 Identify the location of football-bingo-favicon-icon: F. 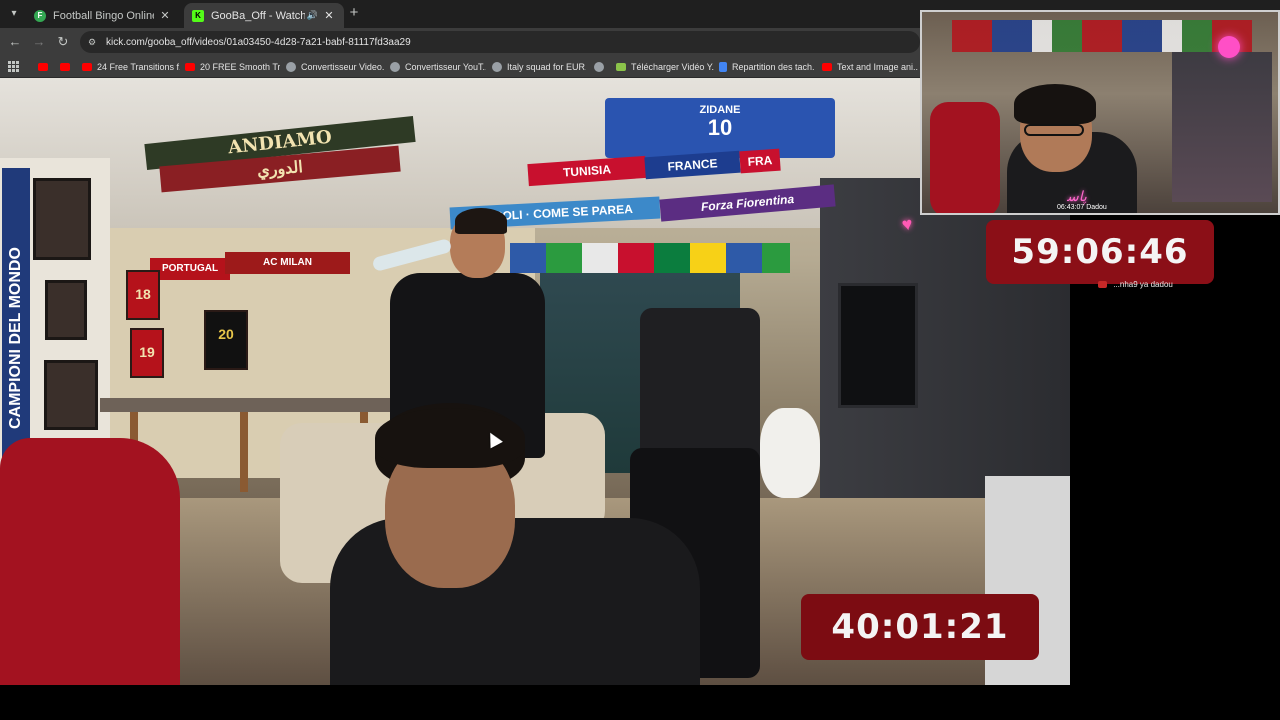
(40, 15).